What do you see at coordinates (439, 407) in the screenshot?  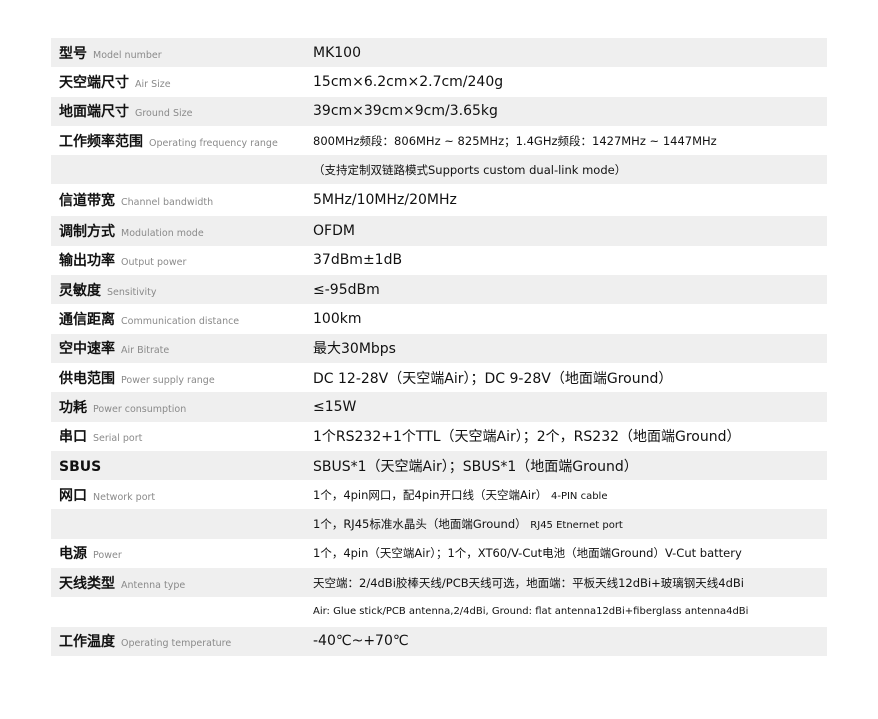 I see `spec-row-power-consumption: 功耗 Power consumption ≤15W` at bounding box center [439, 407].